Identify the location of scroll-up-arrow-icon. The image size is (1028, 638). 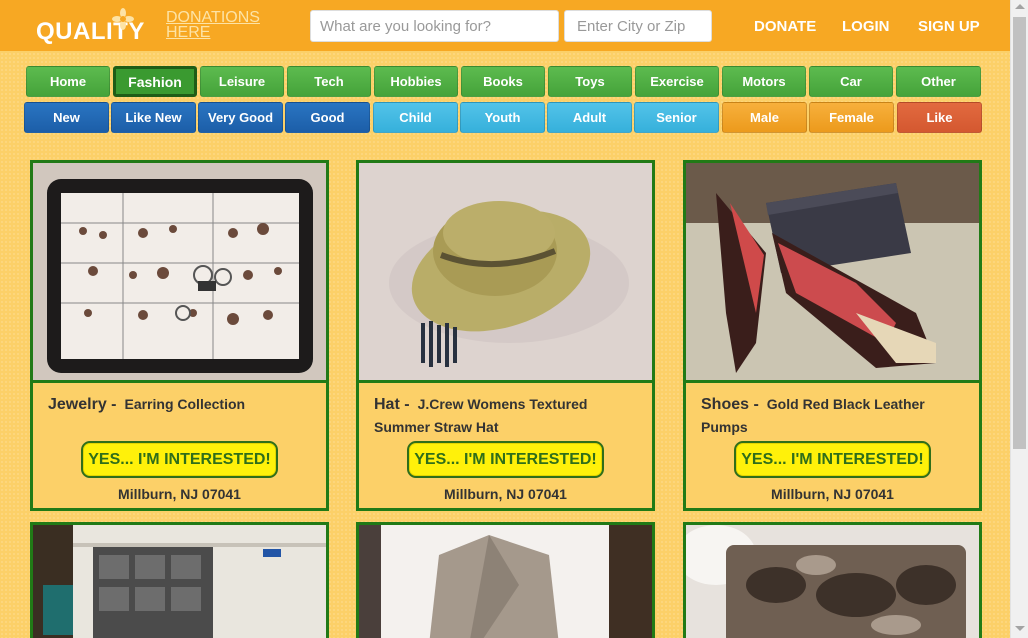
(1020, 6).